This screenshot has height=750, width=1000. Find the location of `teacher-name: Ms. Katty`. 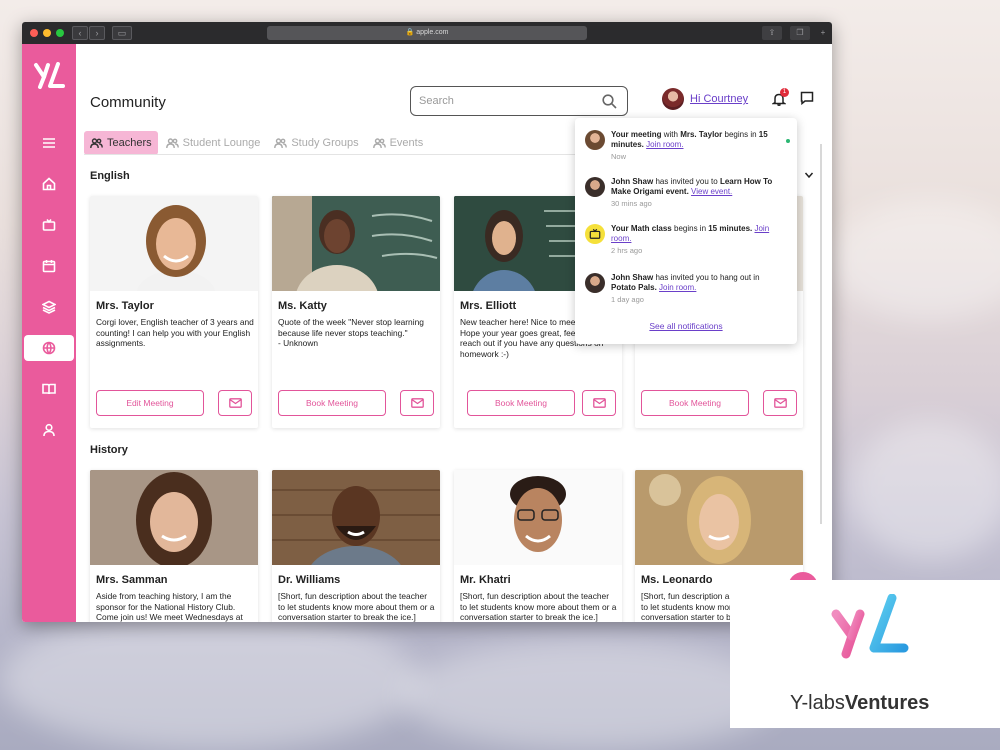

teacher-name: Ms. Katty is located at coordinates (302, 306).